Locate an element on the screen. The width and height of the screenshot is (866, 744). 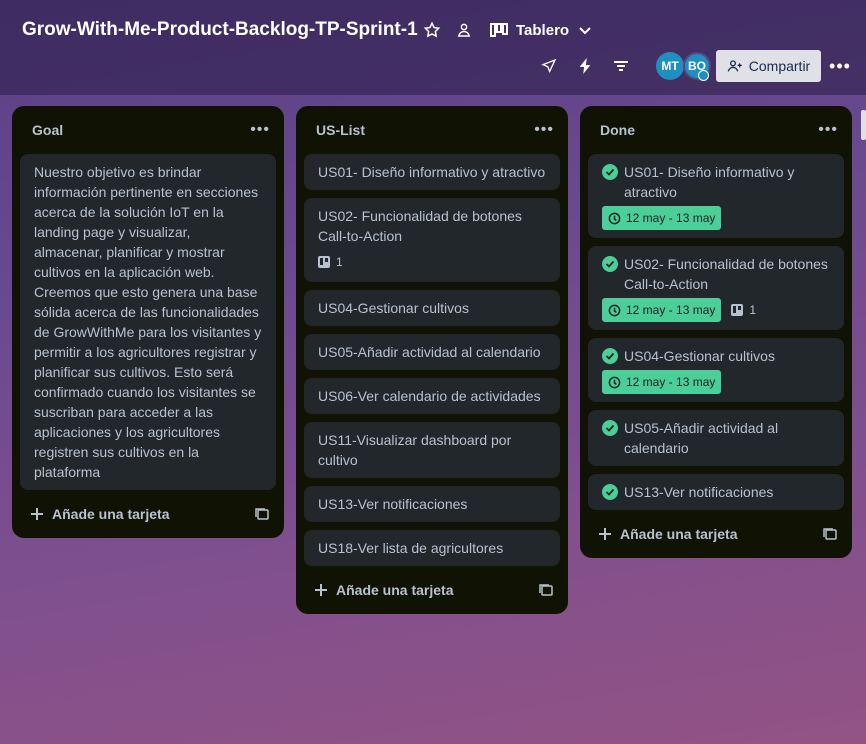
board-title: Grow-With-Me-Product-Backlog-TP-Sprint-1 is located at coordinates (220, 30).